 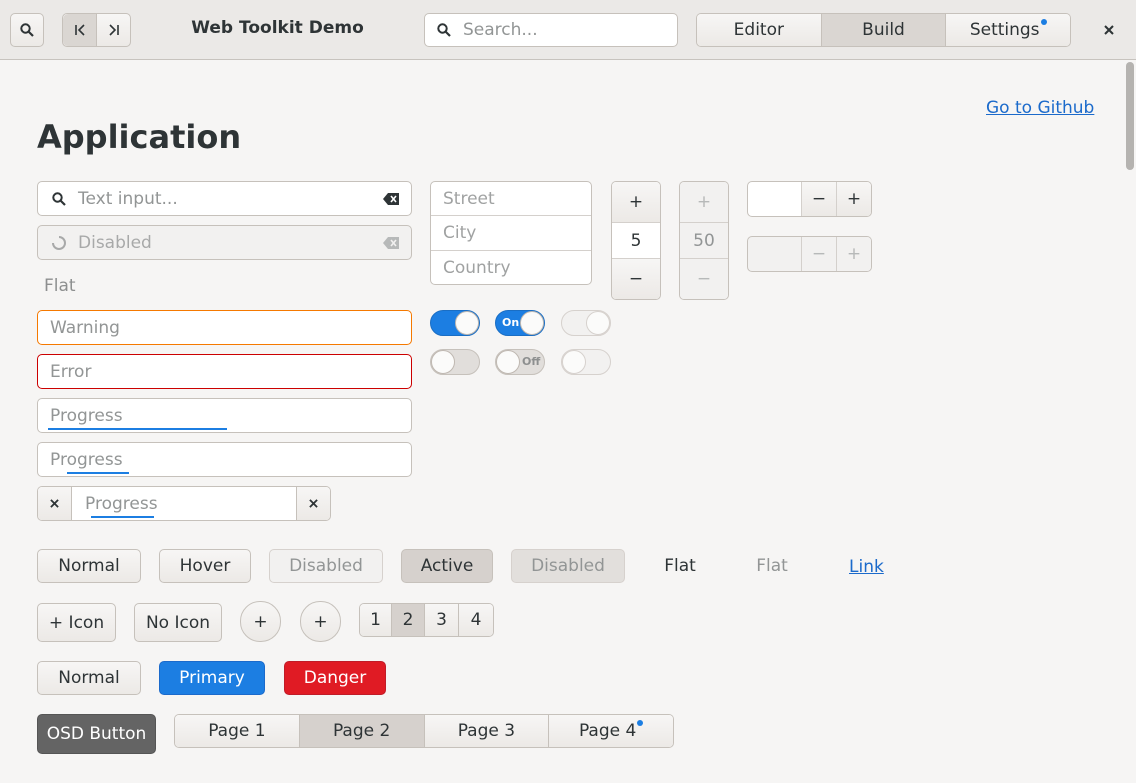 I want to click on osd-button: OSD Button, so click(x=96, y=734).